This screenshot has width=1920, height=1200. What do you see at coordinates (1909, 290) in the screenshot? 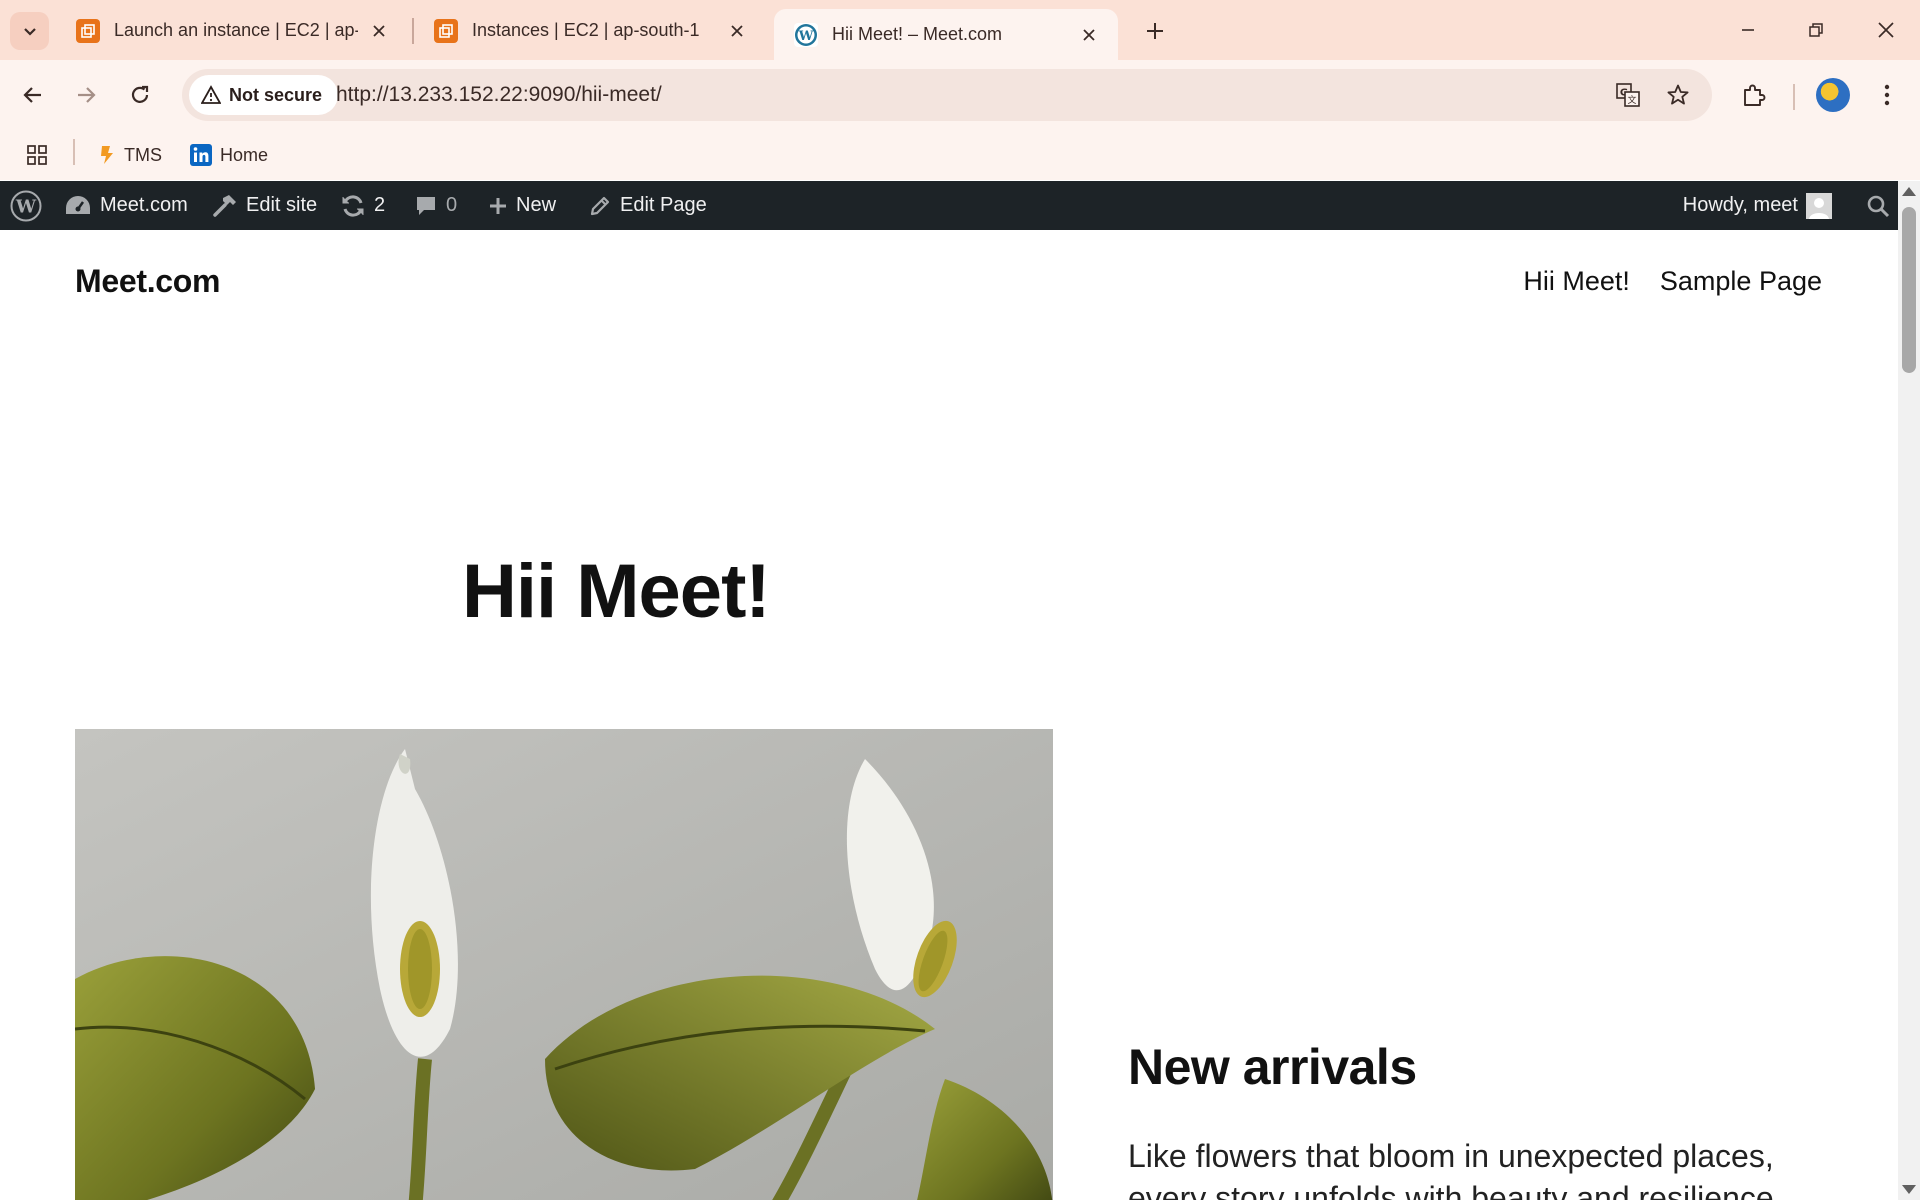
I see `scroll-thumb` at bounding box center [1909, 290].